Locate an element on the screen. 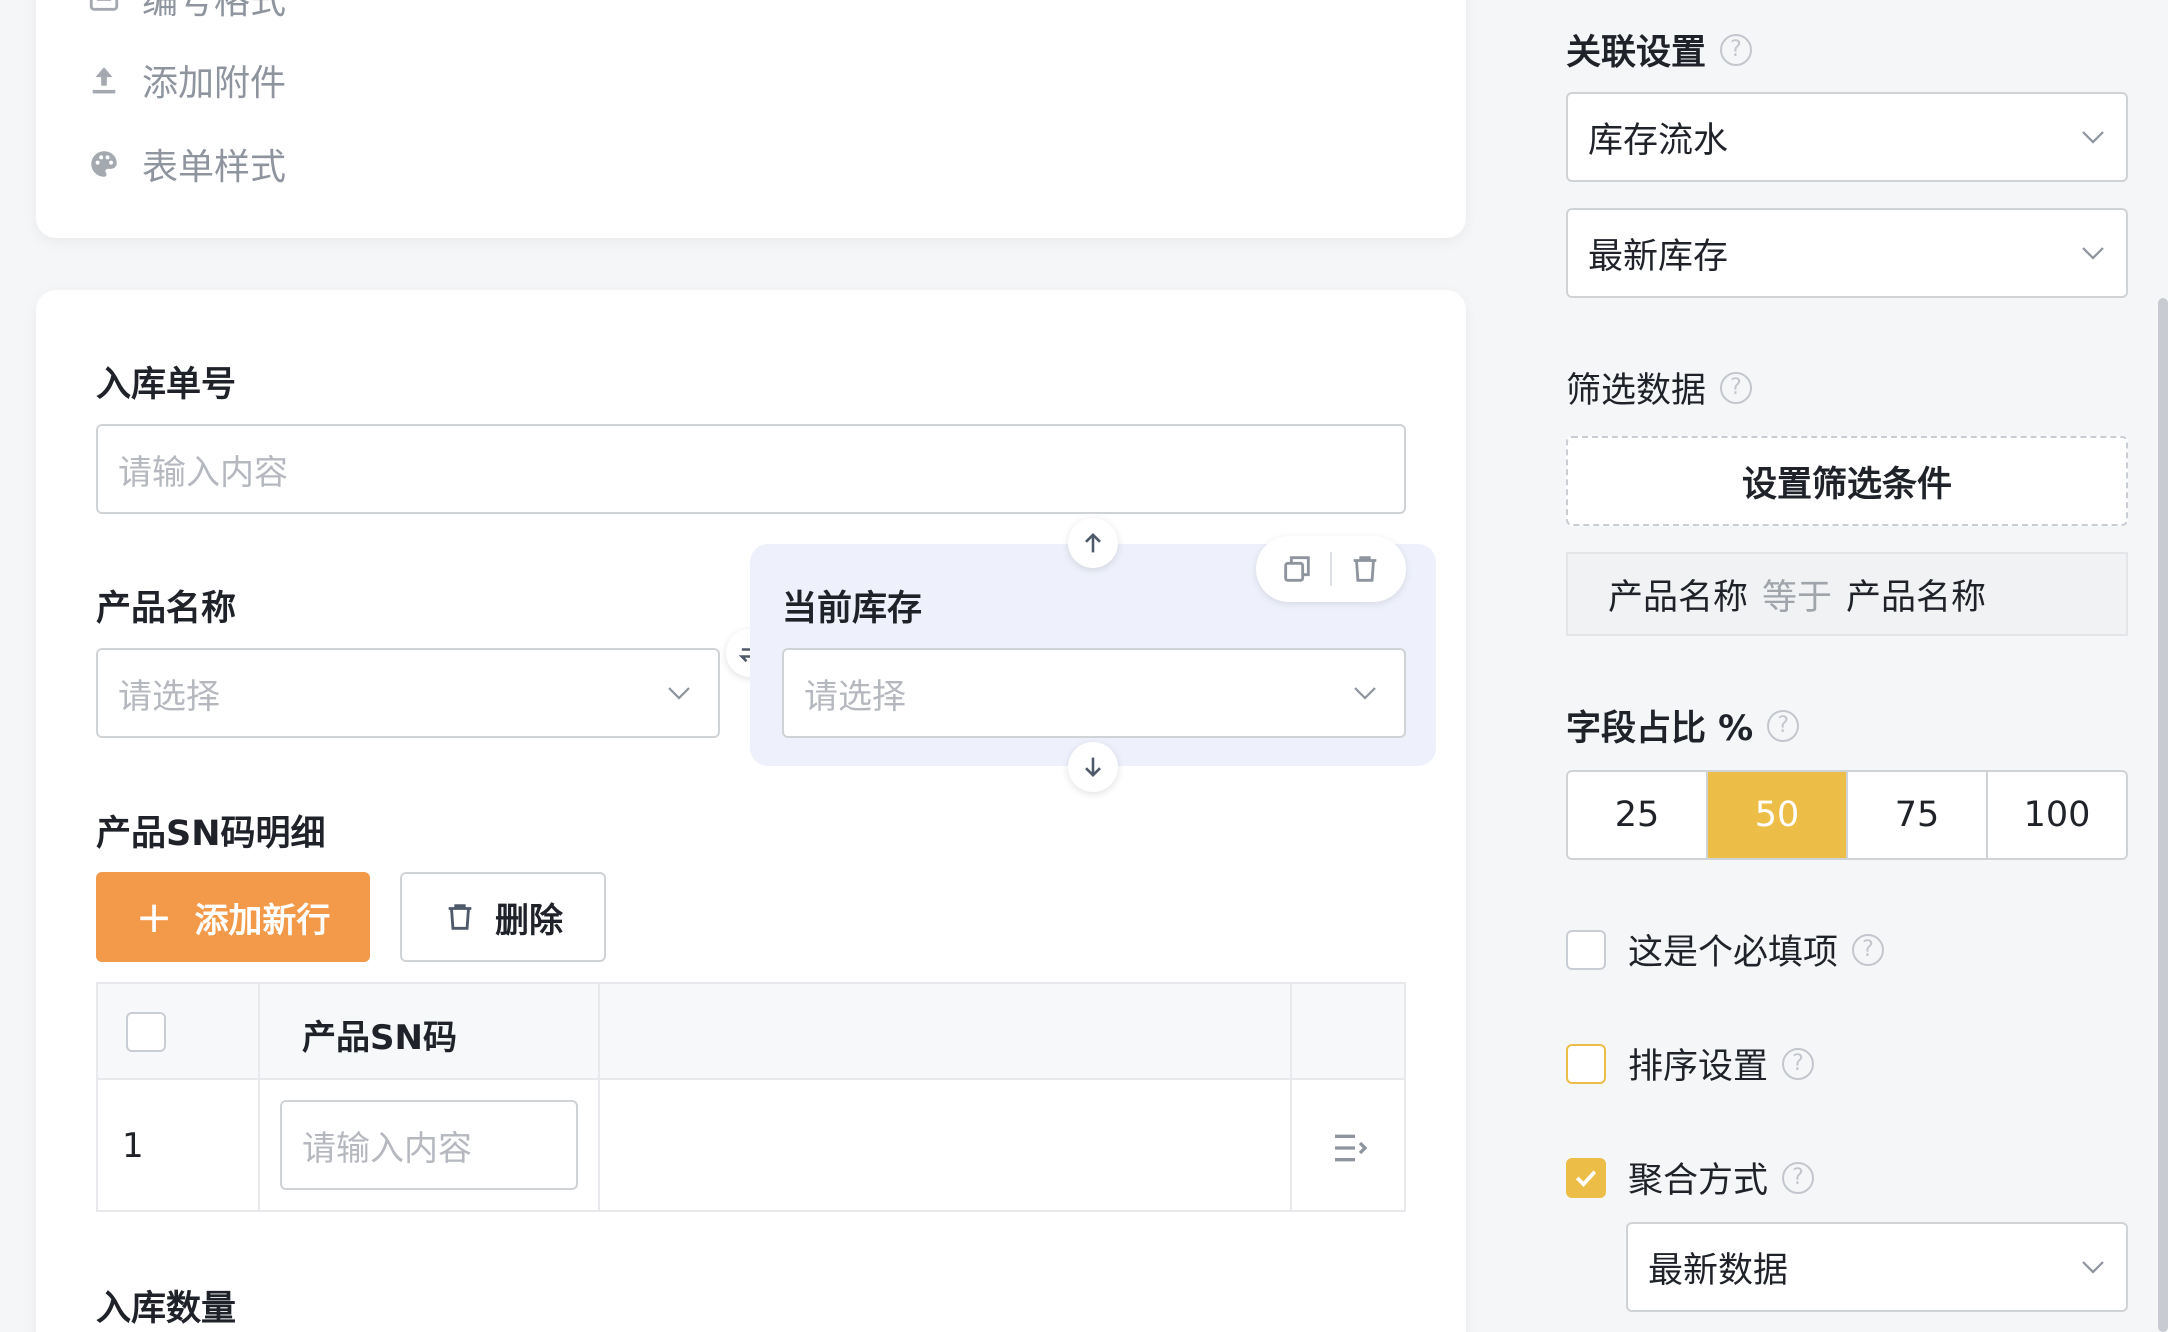 The width and height of the screenshot is (2168, 1332). menu-item-label: 添加附件 is located at coordinates (214, 83).